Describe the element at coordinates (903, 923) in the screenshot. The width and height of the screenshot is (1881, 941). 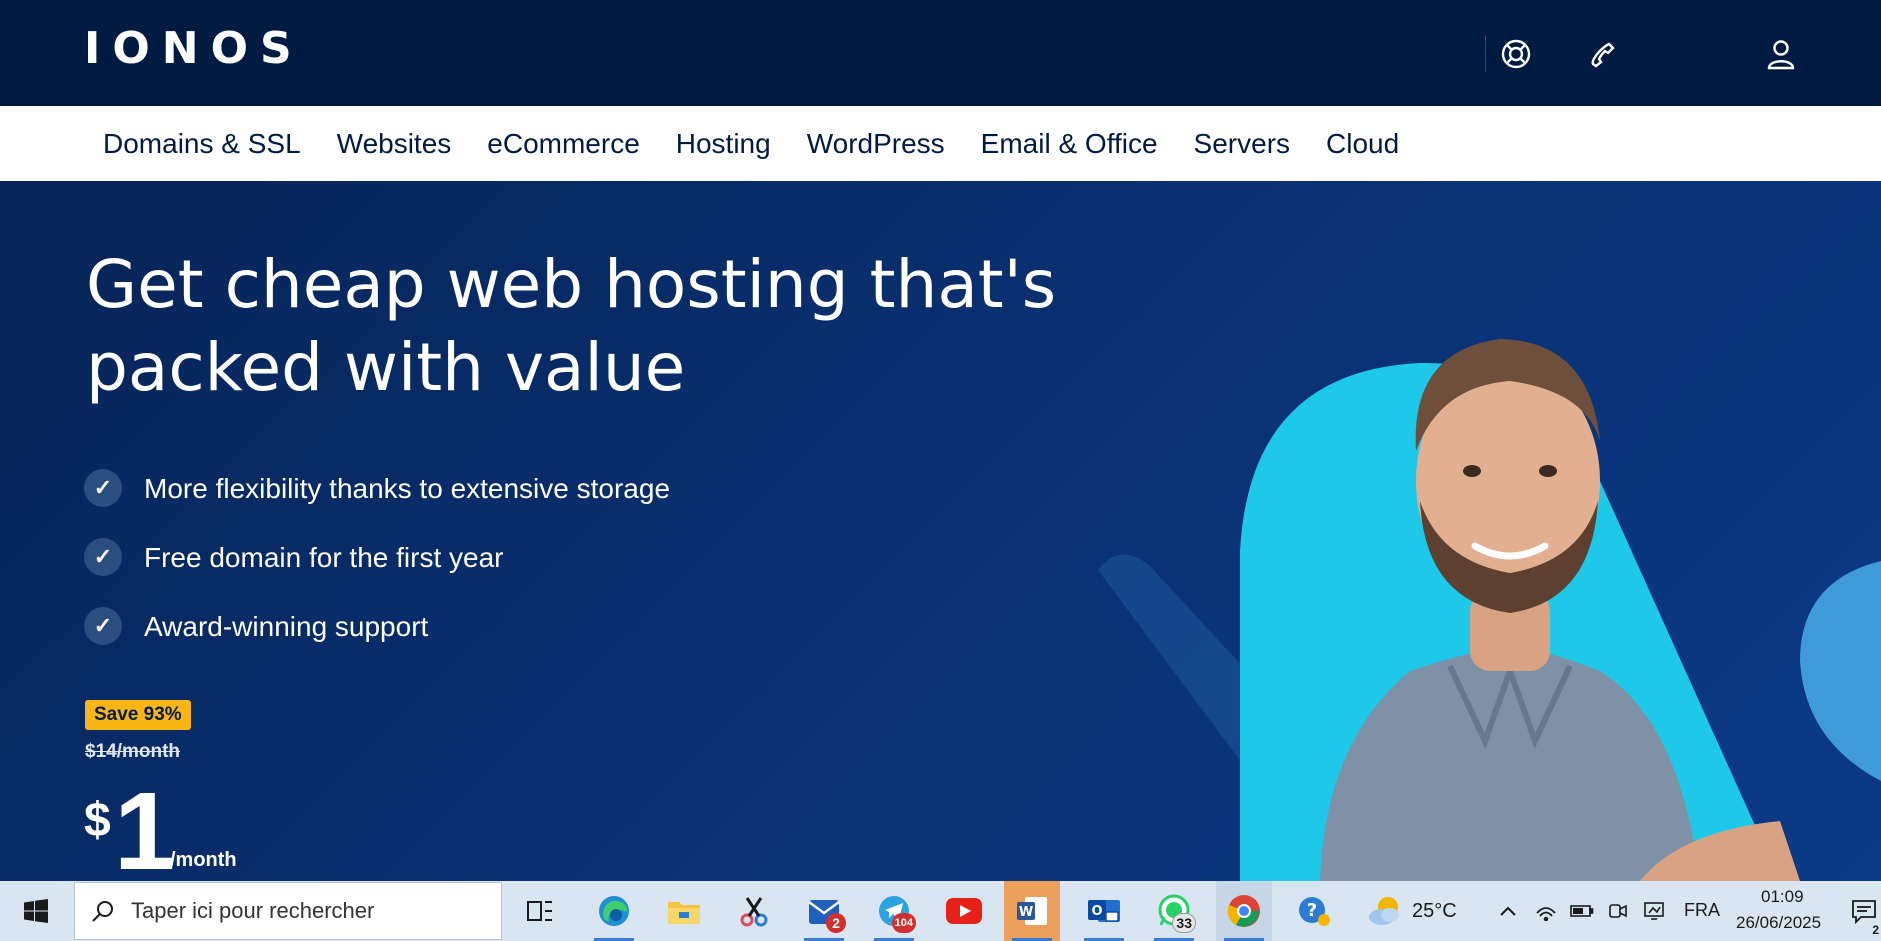
I see `telegram-badge: 104` at that location.